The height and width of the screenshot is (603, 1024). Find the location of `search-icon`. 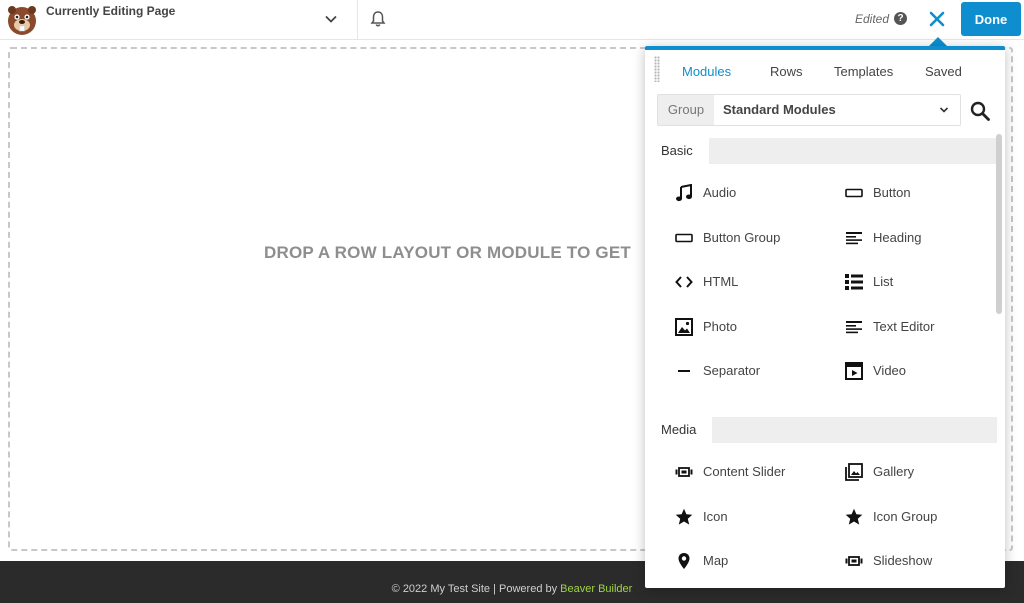

search-icon is located at coordinates (980, 111).